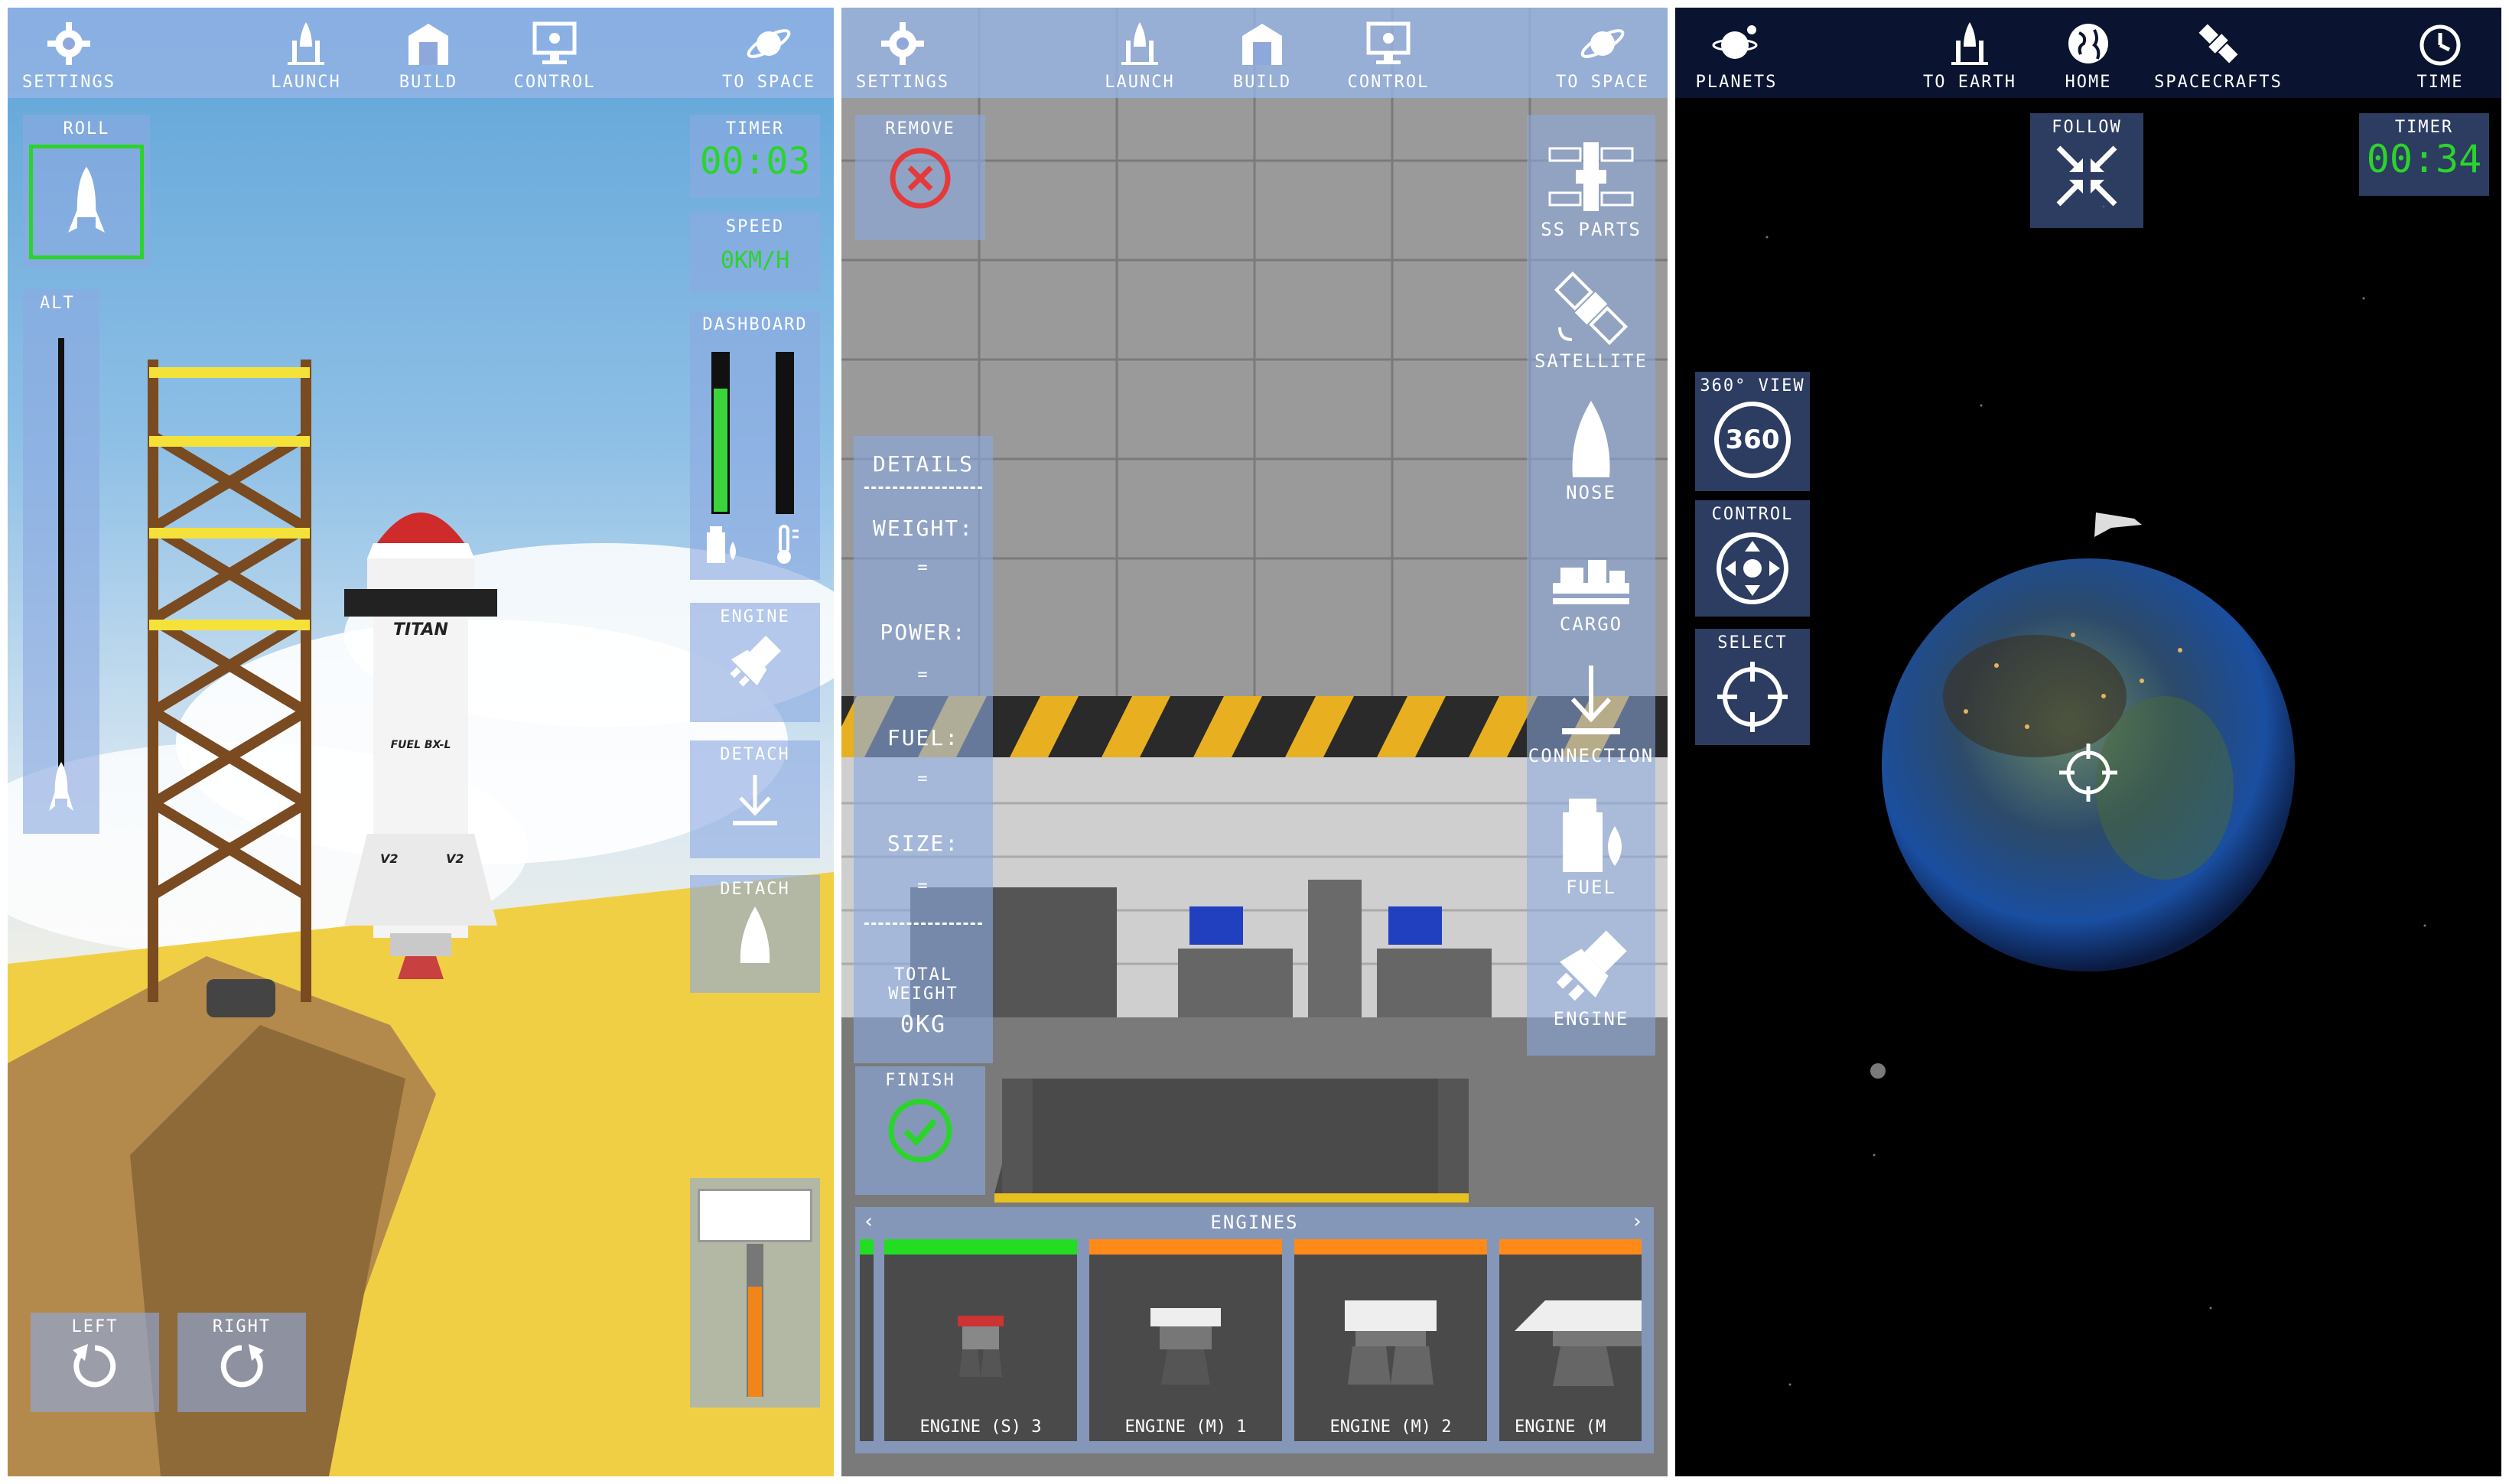 The image size is (2509, 1484). What do you see at coordinates (1185, 1427) in the screenshot?
I see `engine-card-label: ENGINE (M) 1` at bounding box center [1185, 1427].